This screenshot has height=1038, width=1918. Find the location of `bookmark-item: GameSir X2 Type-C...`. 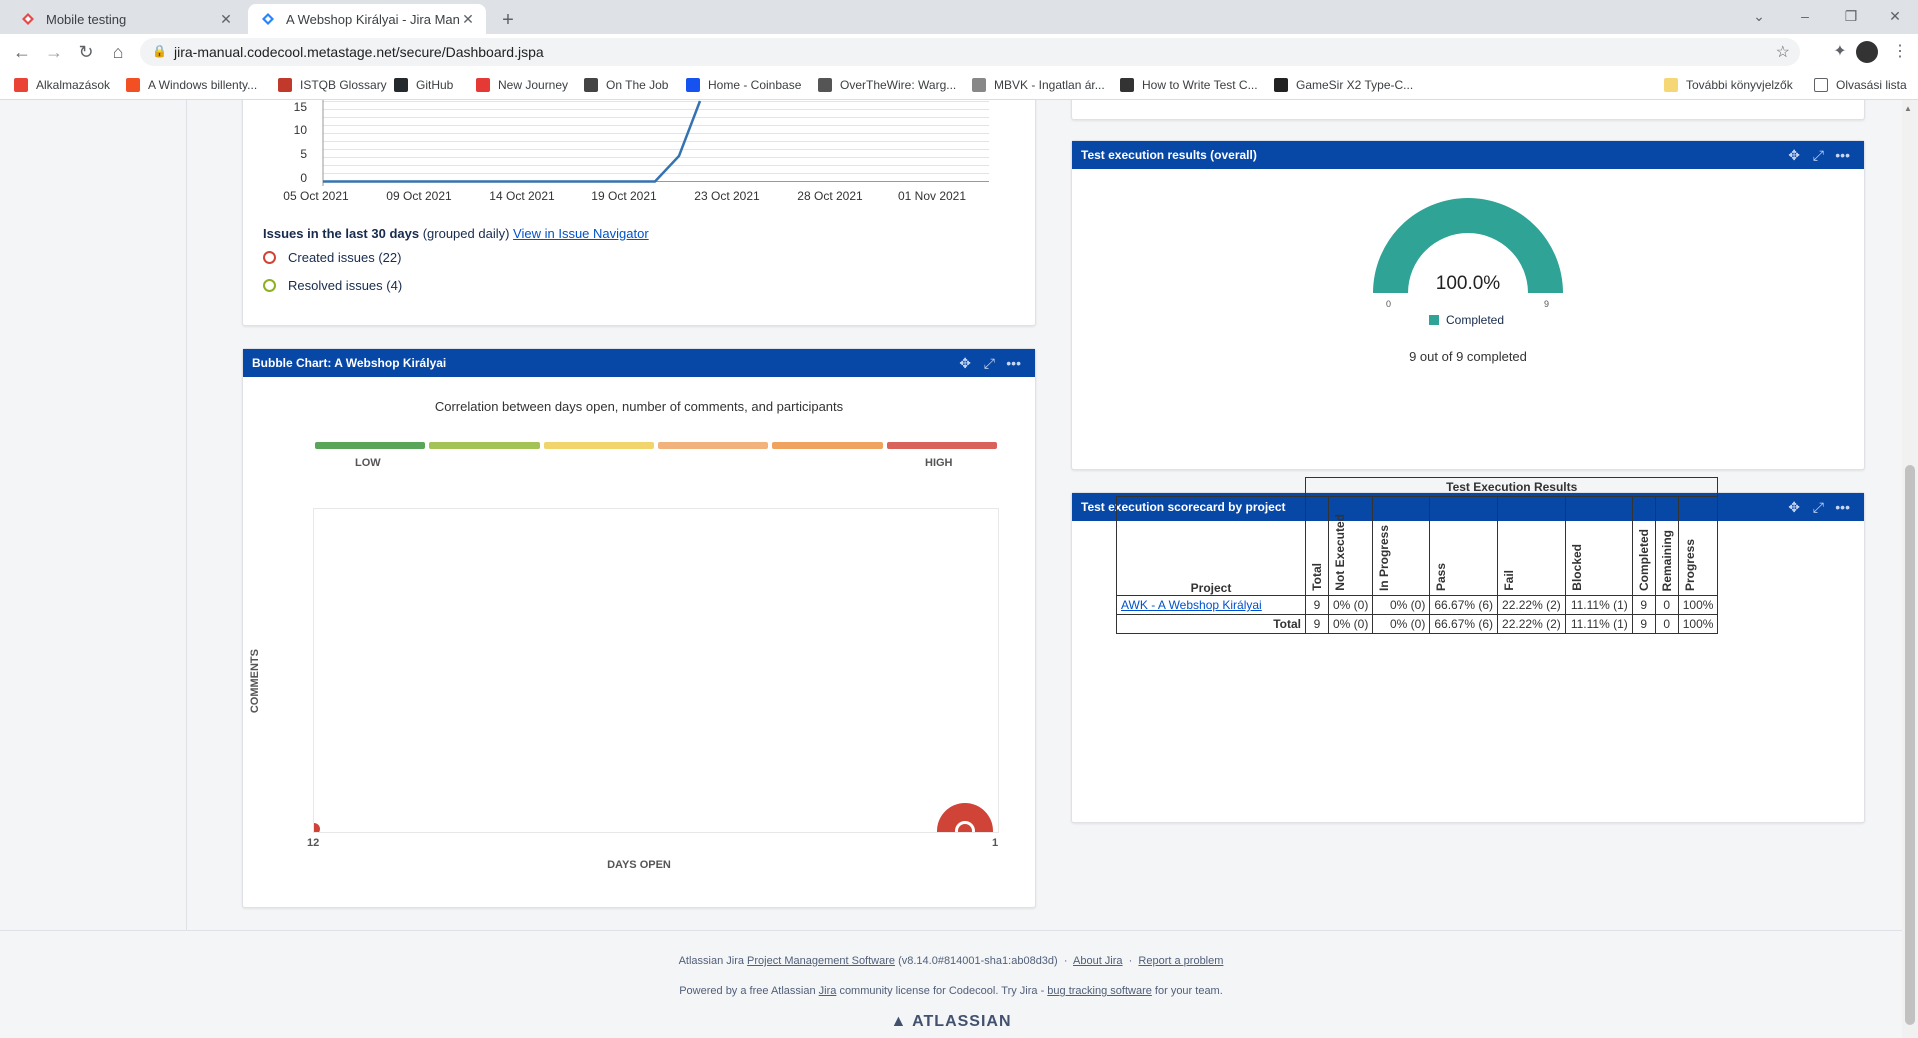

bookmark-item: GameSir X2 Type-C... is located at coordinates (1343, 85).